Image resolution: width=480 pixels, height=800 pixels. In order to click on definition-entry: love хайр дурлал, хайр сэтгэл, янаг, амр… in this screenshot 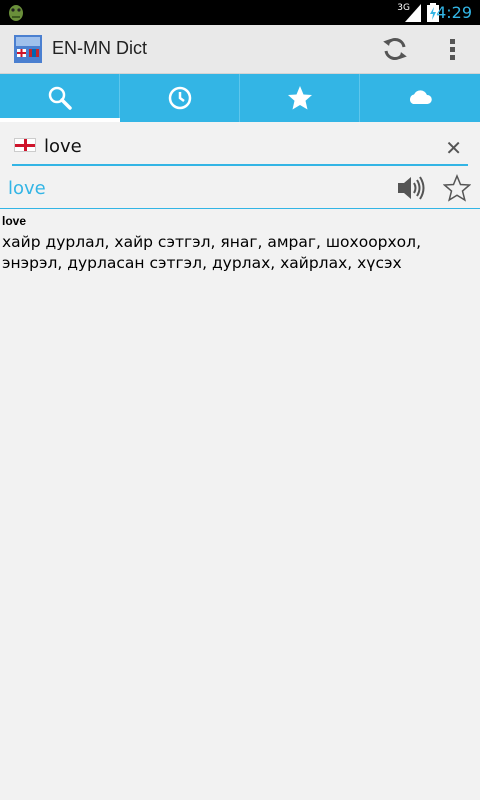, I will do `click(237, 244)`.